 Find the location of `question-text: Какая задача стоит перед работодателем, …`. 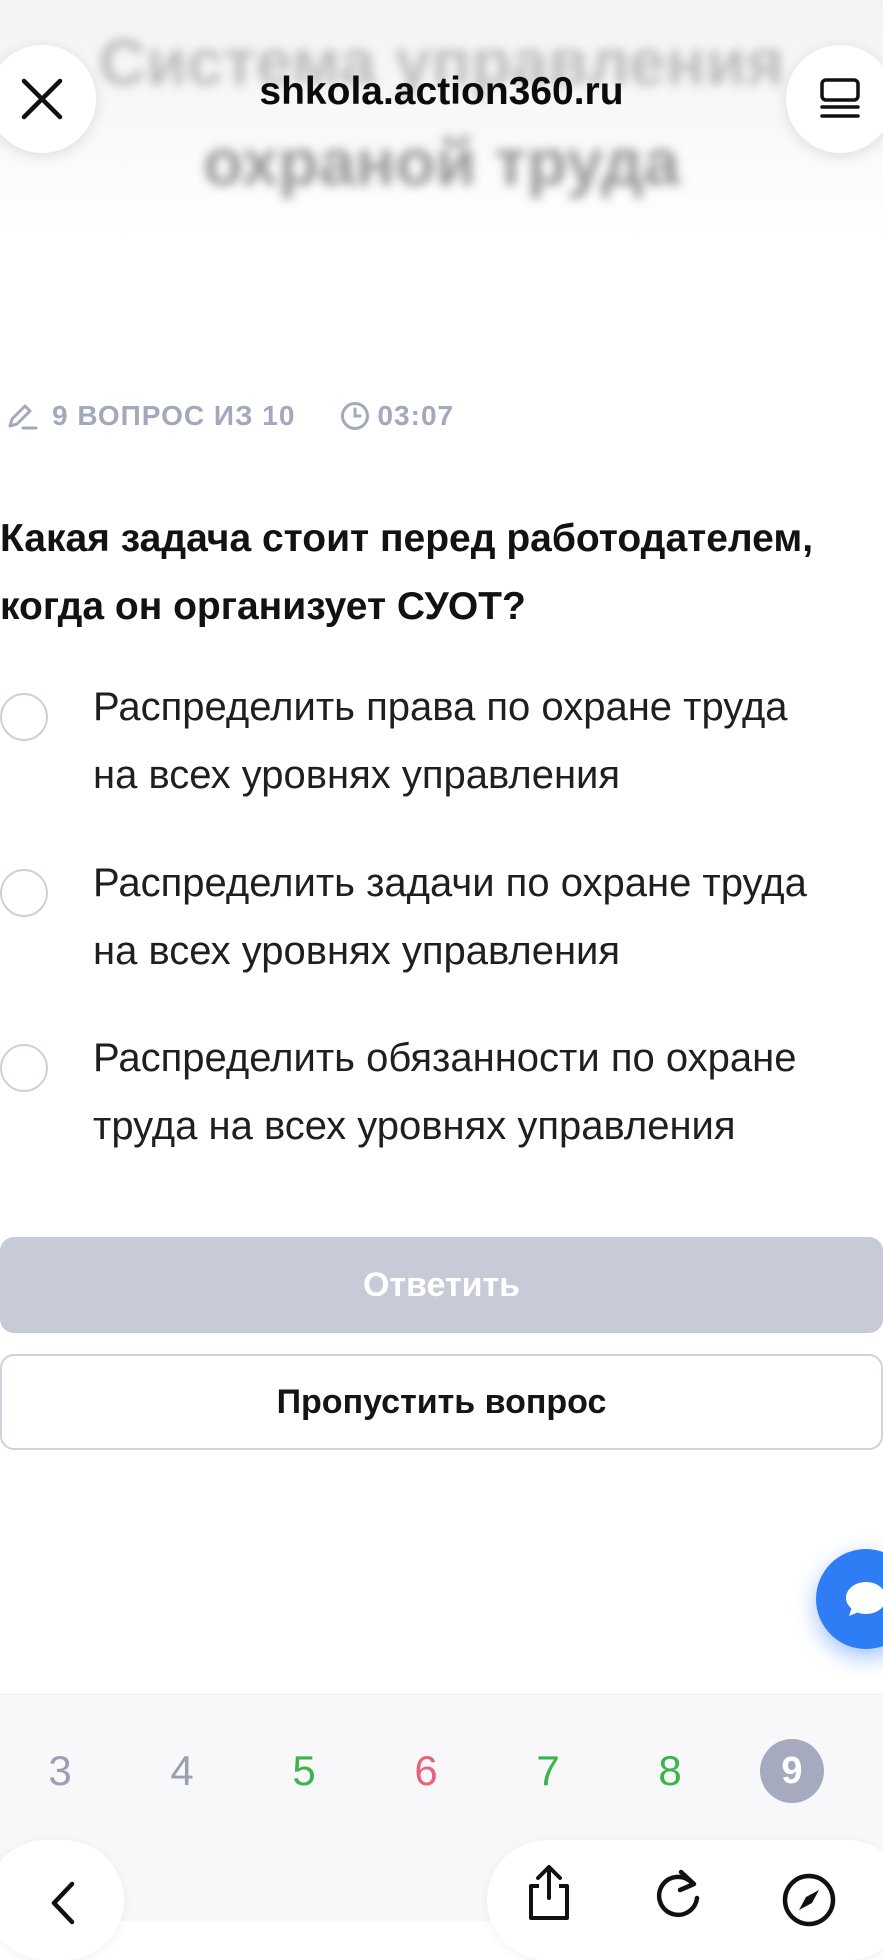

question-text: Какая задача стоит перед работодателем, … is located at coordinates (441, 573).